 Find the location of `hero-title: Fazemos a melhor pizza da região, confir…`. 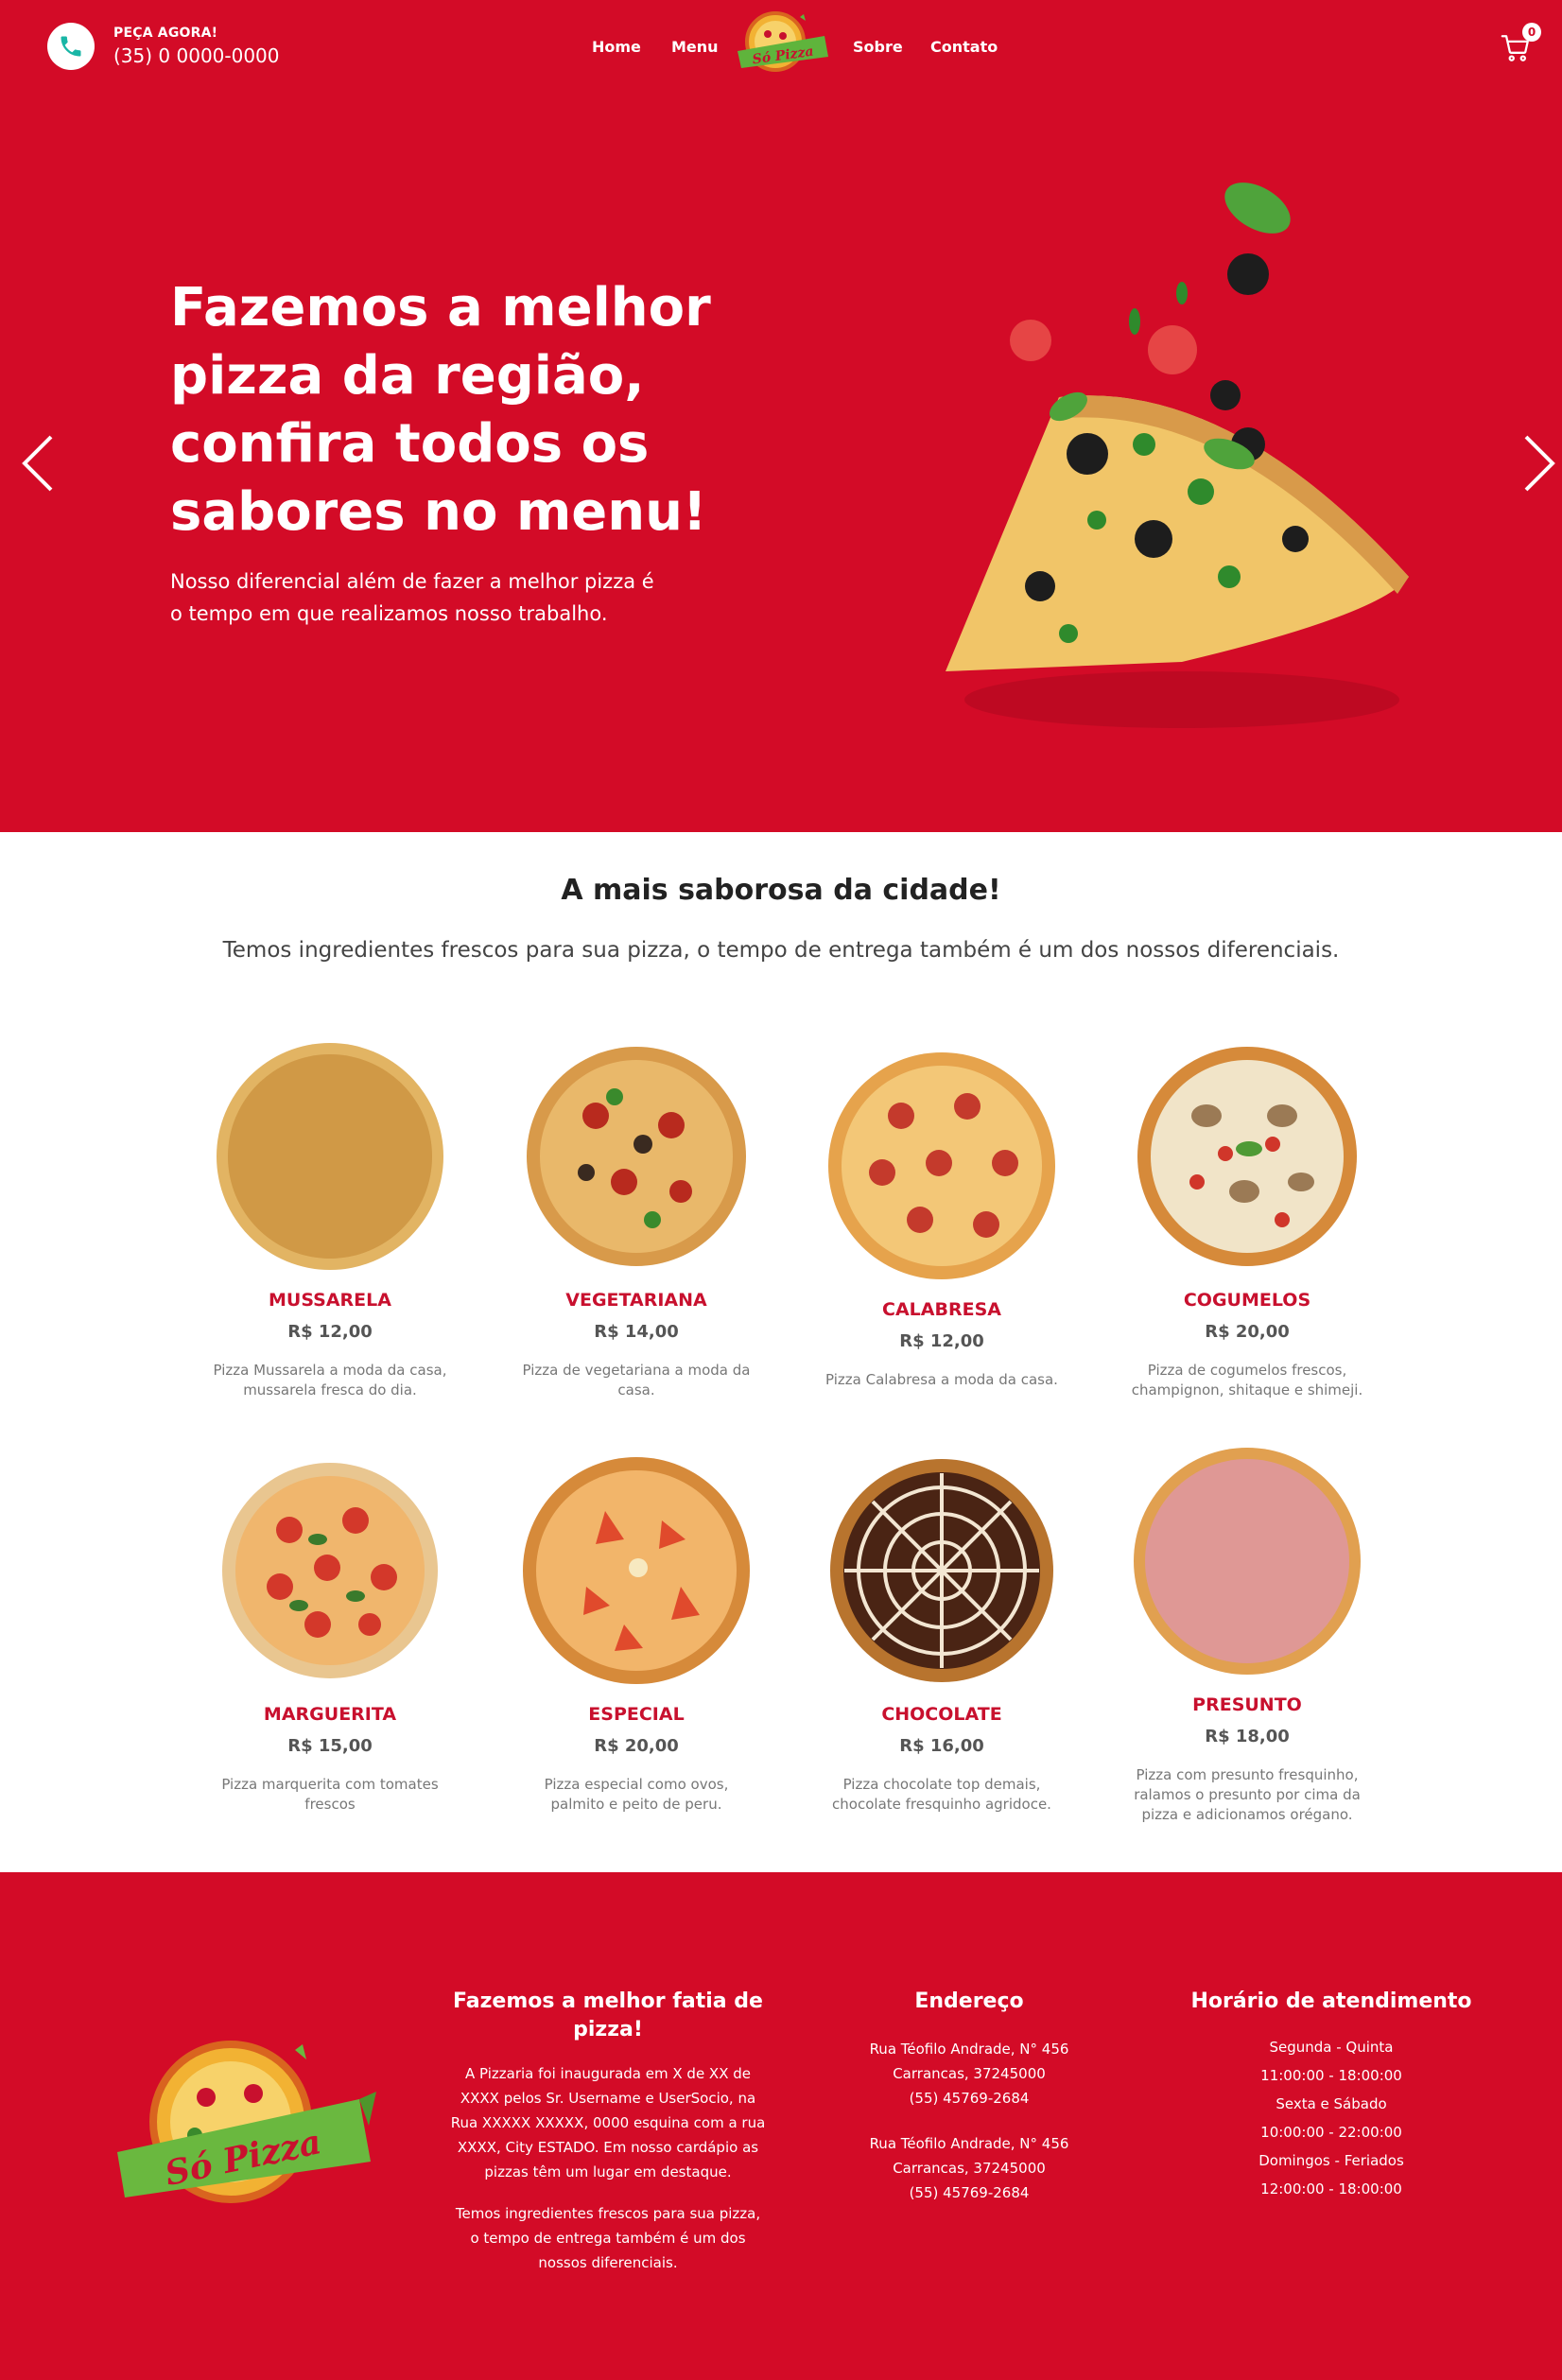

hero-title: Fazemos a melhor pizza da região, confir… is located at coordinates (441, 410).